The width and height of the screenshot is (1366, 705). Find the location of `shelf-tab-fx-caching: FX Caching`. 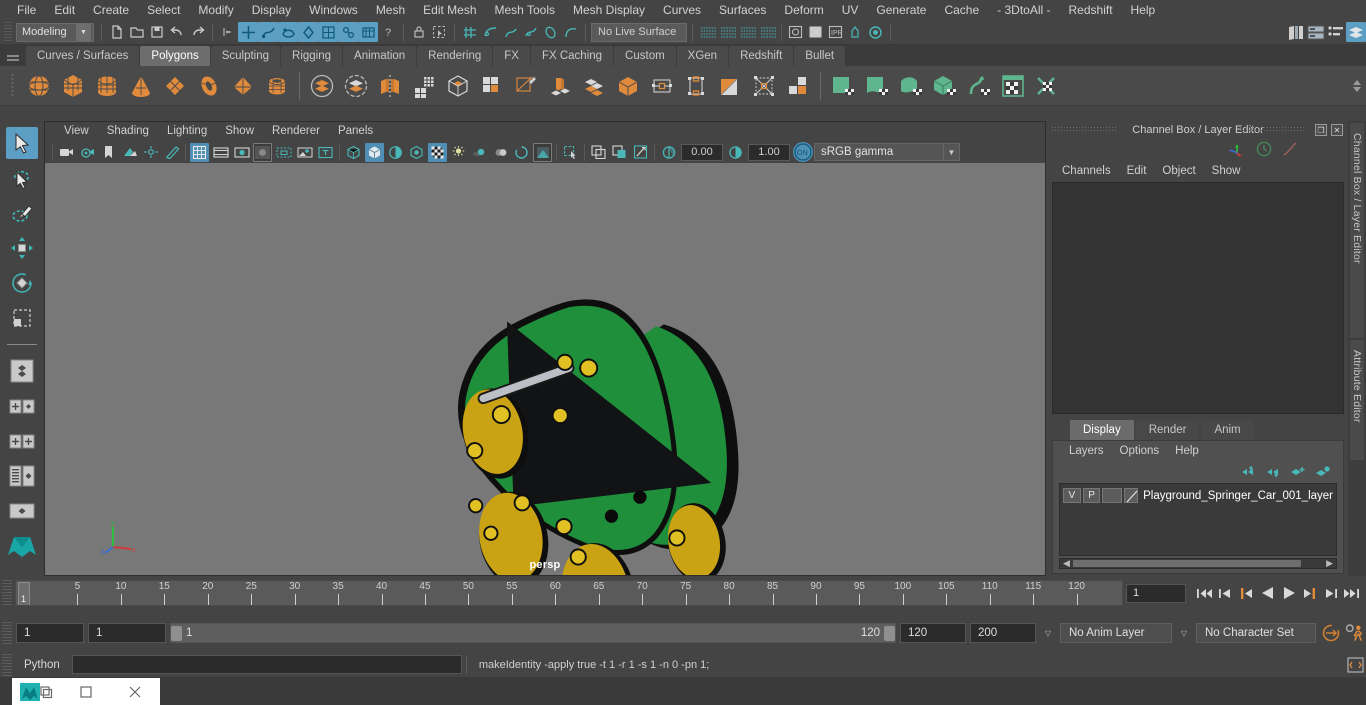

shelf-tab-fx-caching: FX Caching is located at coordinates (572, 56).